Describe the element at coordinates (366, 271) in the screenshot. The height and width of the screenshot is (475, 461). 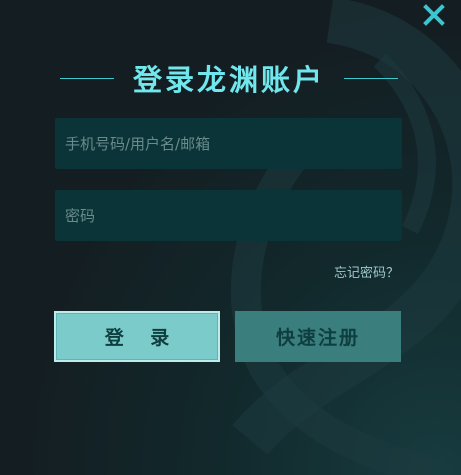
I see `forgot-password-link: 忘记密码？` at that location.